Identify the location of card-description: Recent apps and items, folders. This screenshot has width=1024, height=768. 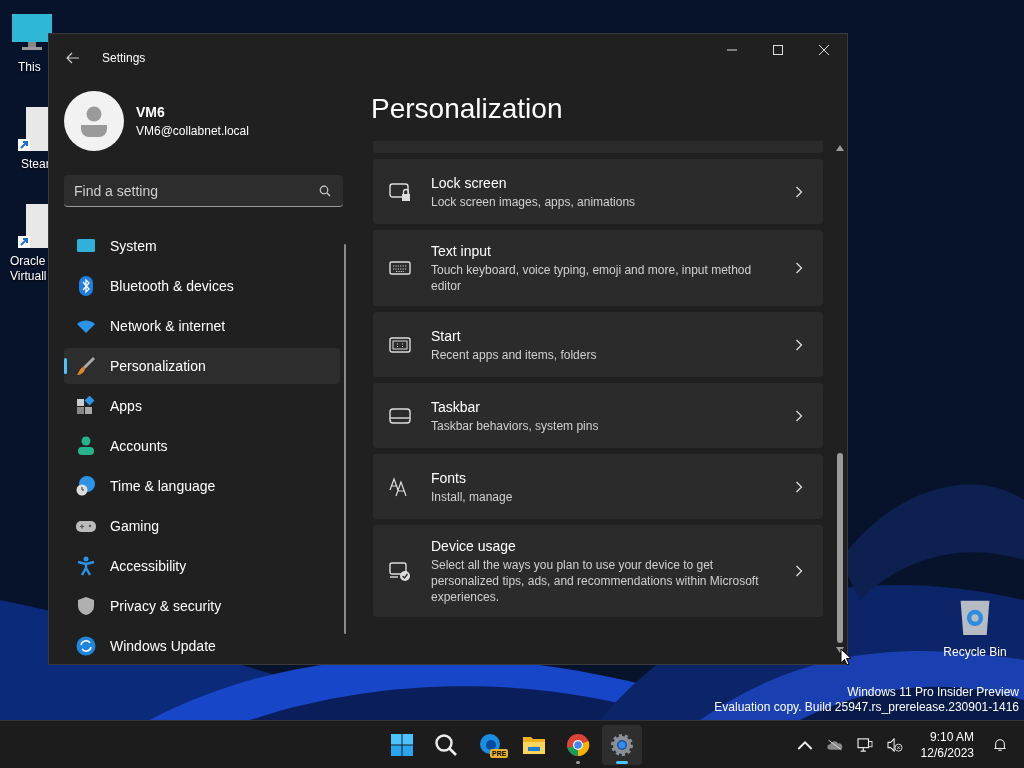
(514, 354).